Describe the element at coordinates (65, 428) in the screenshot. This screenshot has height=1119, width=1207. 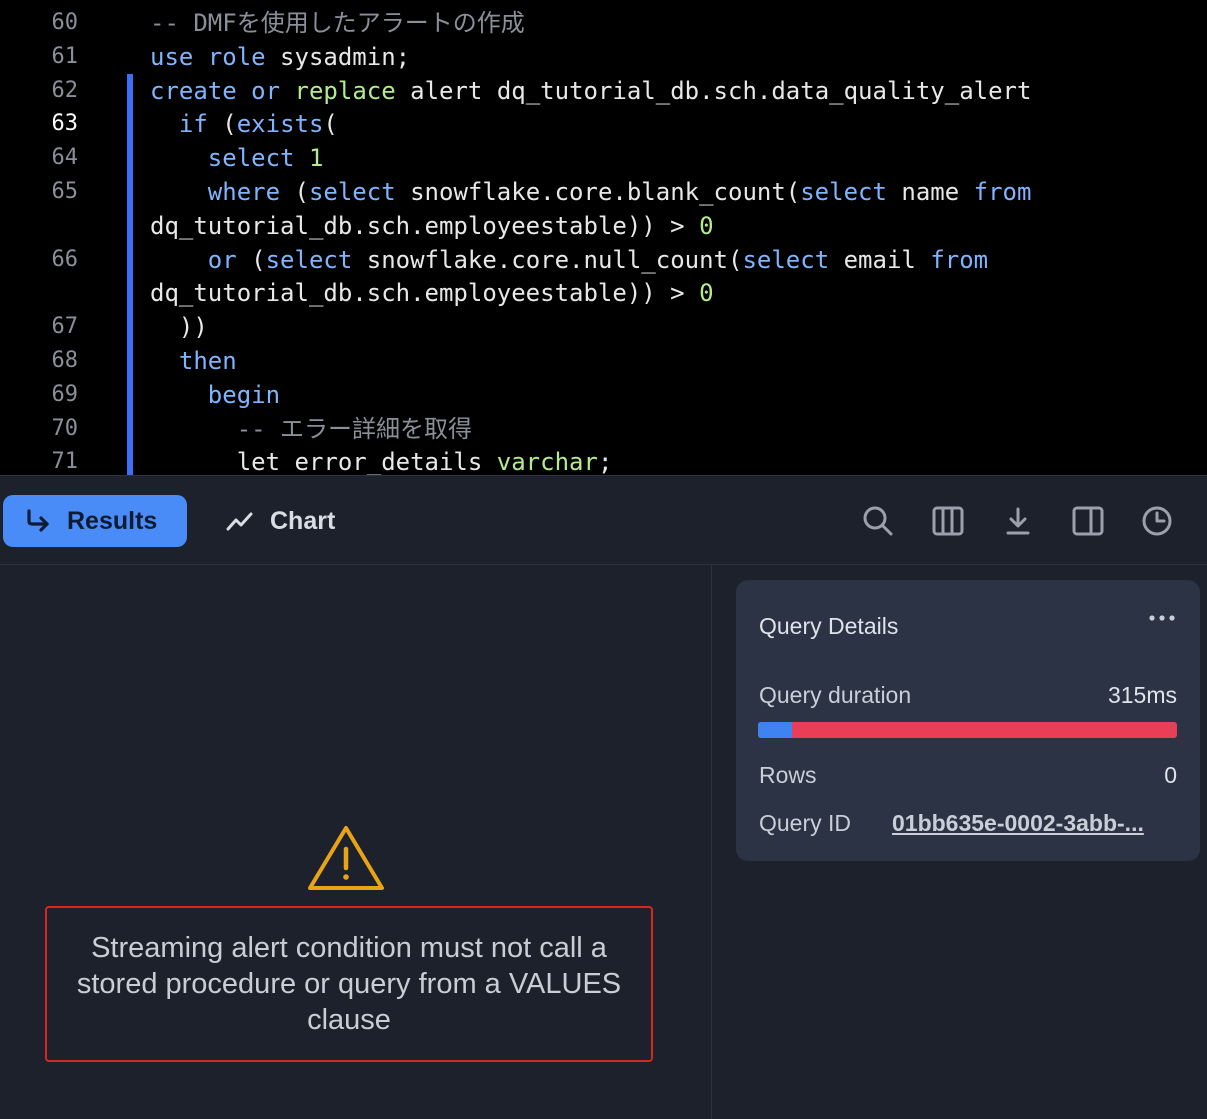
I see `line-number: 70` at that location.